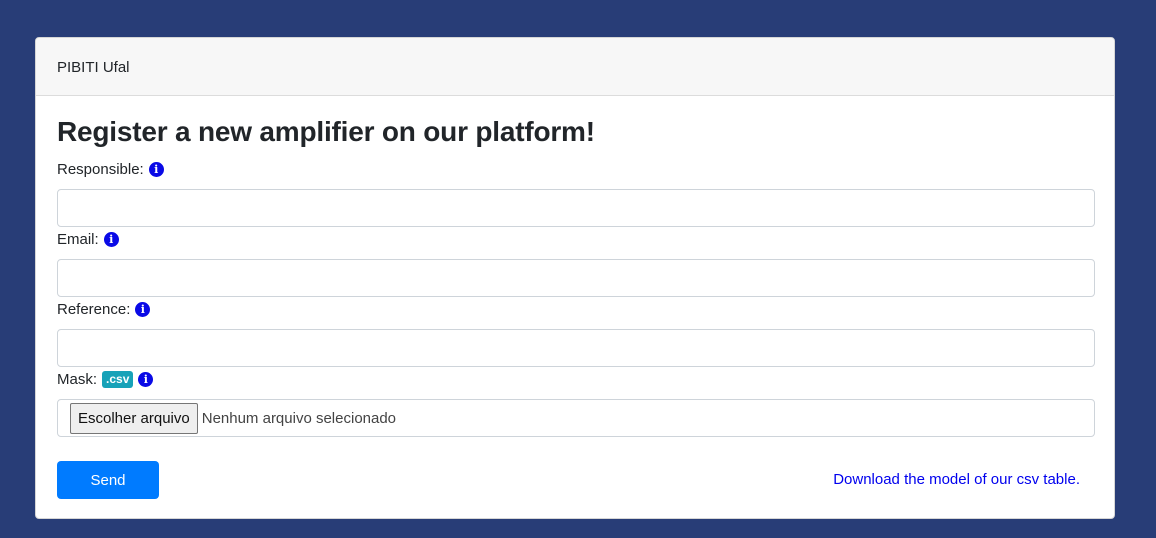 The image size is (1156, 538). What do you see at coordinates (108, 480) in the screenshot?
I see `send-button: Send` at bounding box center [108, 480].